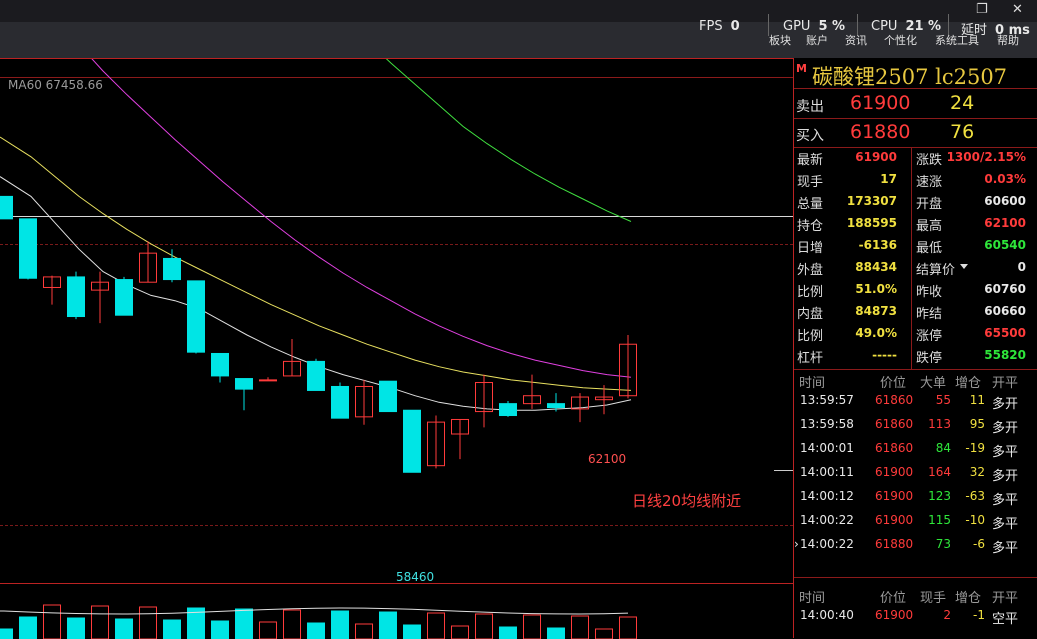  What do you see at coordinates (915, 133) in the screenshot?
I see `bid-row: 买入 61880 76` at bounding box center [915, 133].